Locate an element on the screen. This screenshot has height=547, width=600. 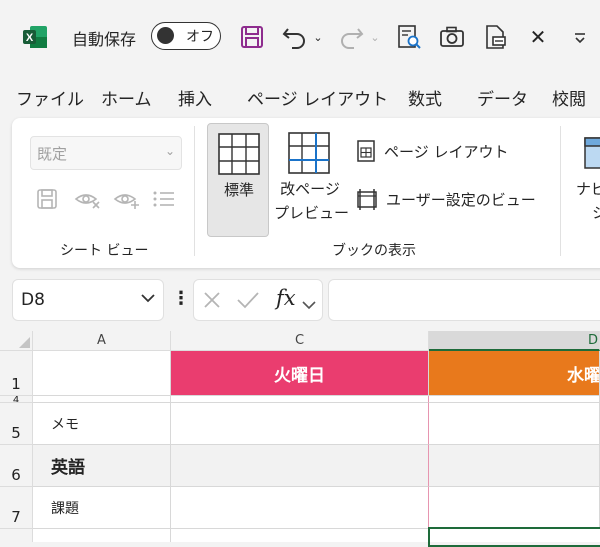
sheet-view-select-value: 既定 is located at coordinates (52, 154).